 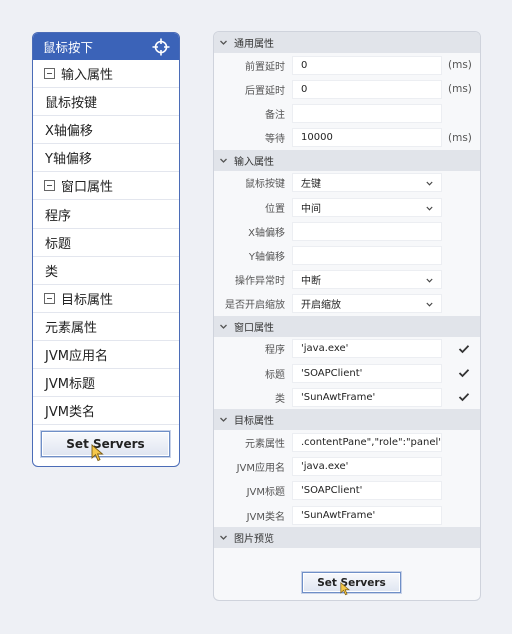 What do you see at coordinates (311, 185) in the screenshot?
I see `property-value: 左键` at bounding box center [311, 185].